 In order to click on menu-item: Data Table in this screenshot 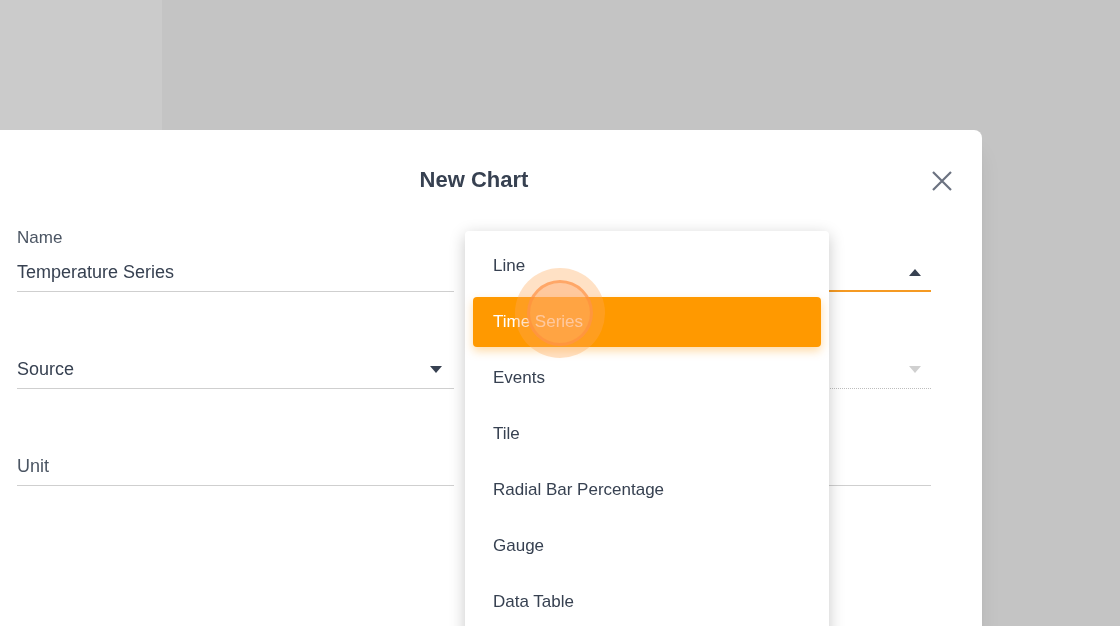, I will do `click(647, 601)`.